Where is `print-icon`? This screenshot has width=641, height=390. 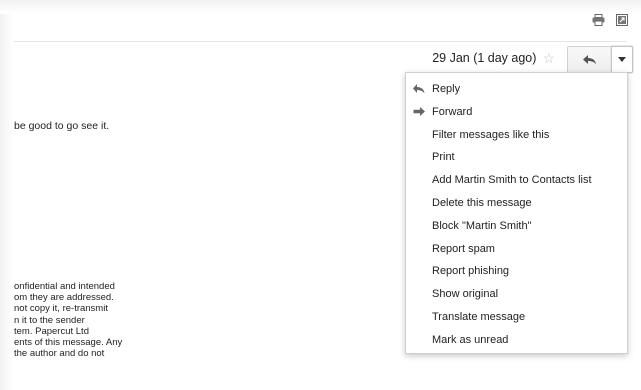 print-icon is located at coordinates (598, 20).